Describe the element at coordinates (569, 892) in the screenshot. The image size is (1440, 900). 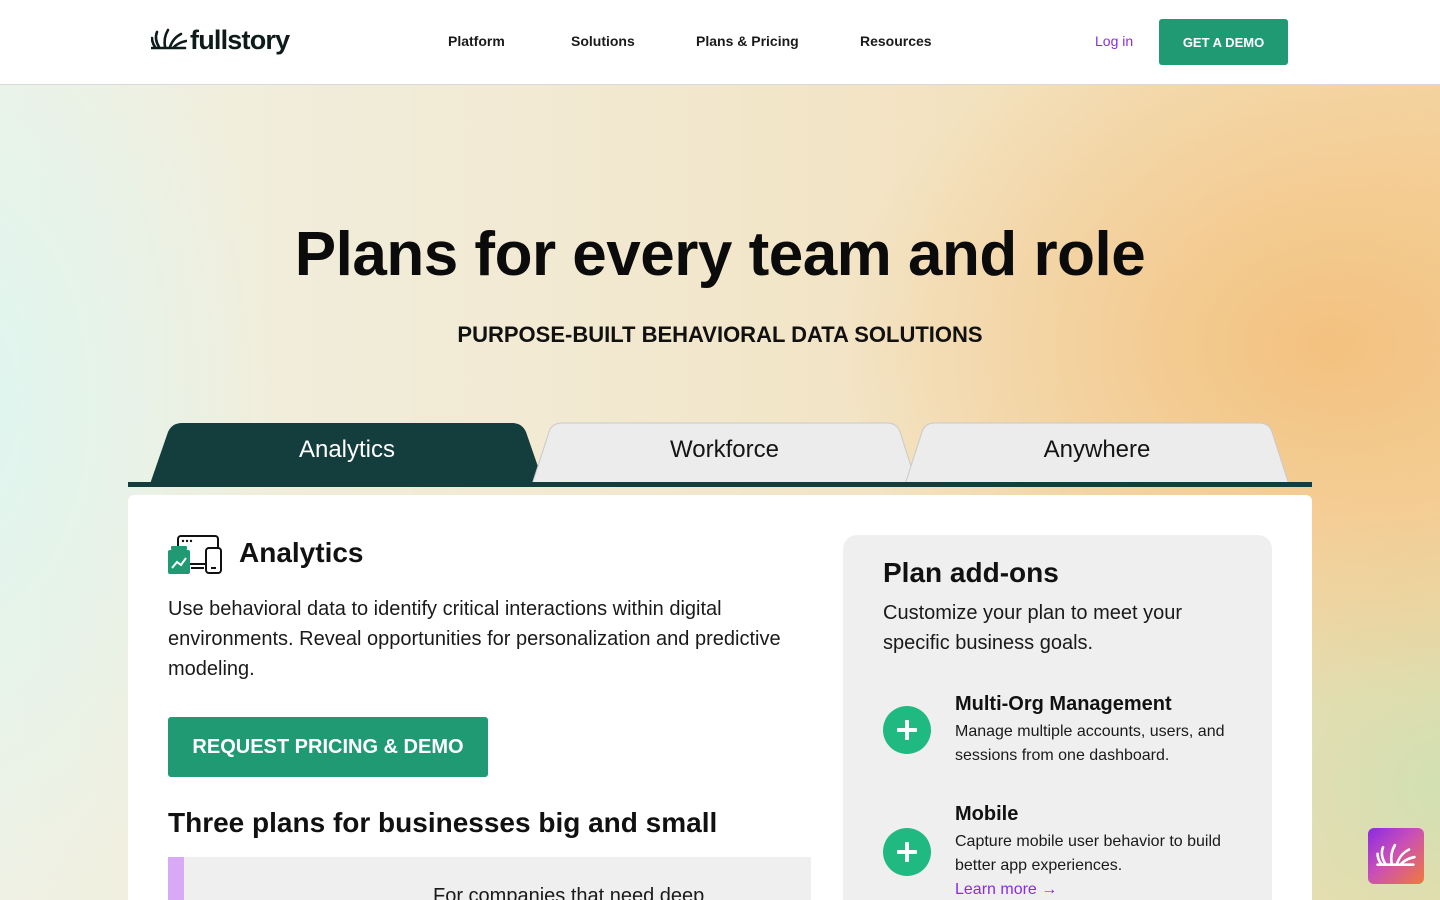
I see `plan-tier-teaser: For companies that need deep` at that location.